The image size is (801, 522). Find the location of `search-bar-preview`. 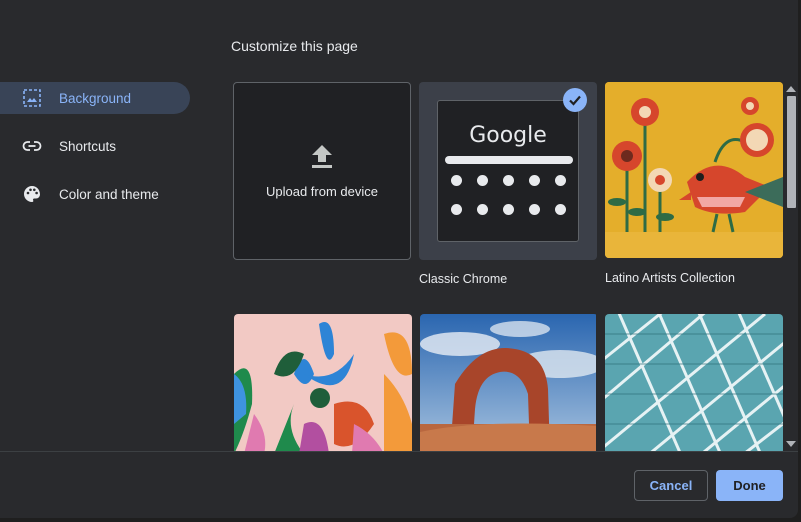

search-bar-preview is located at coordinates (509, 160).